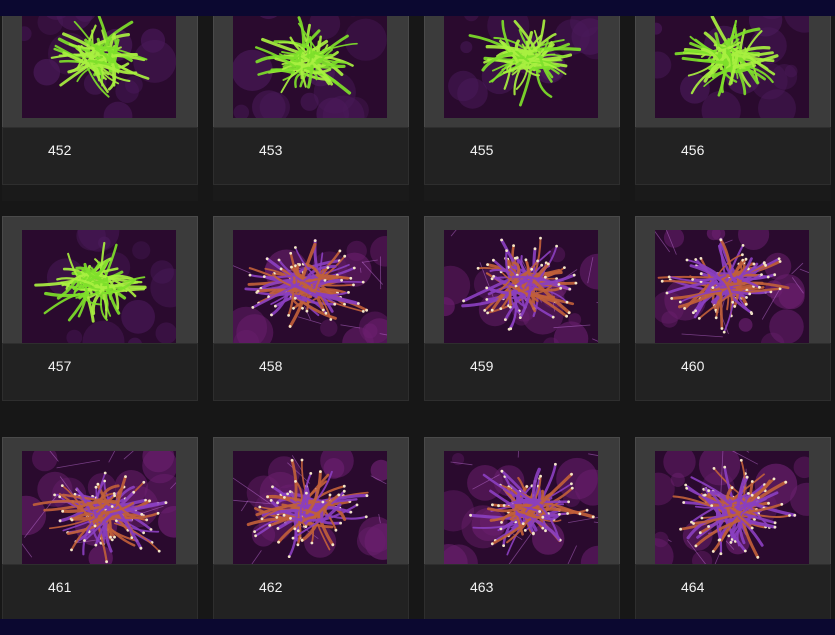 This screenshot has height=635, width=835. What do you see at coordinates (311, 156) in the screenshot?
I see `thumbnail-caption: 453` at bounding box center [311, 156].